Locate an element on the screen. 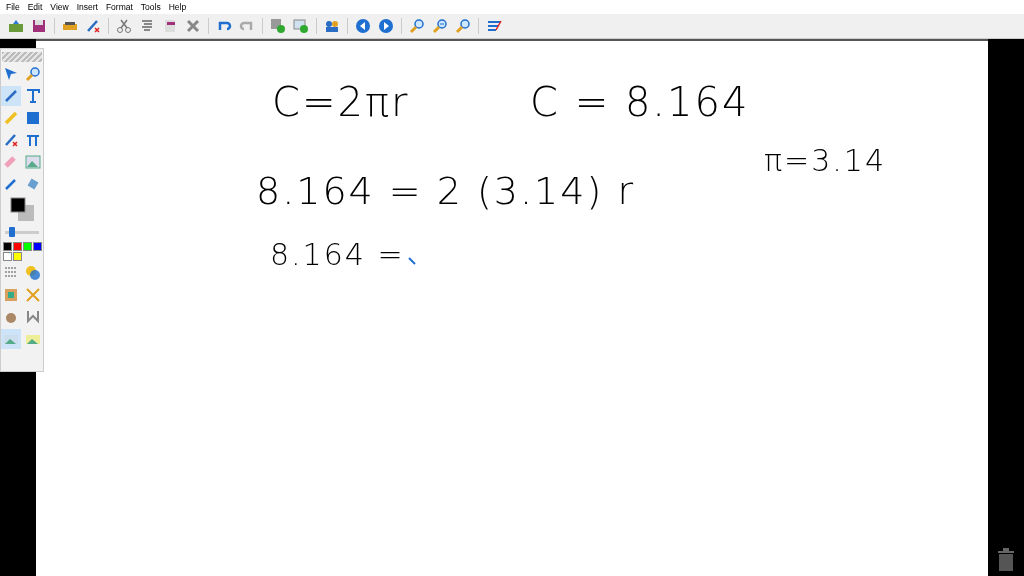 The height and width of the screenshot is (576, 1024). pi-icon is located at coordinates (33, 140).